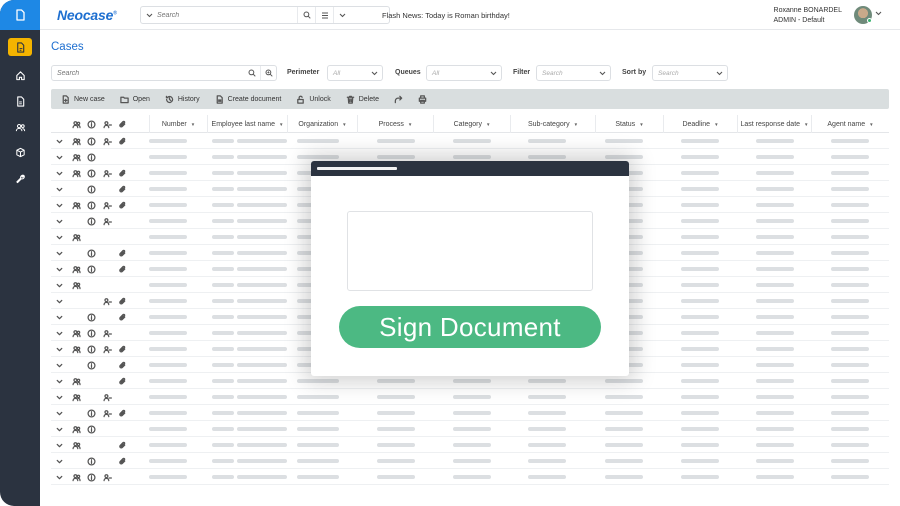  I want to click on flash-news: Flash News: Today is Roman birthday!, so click(446, 15).